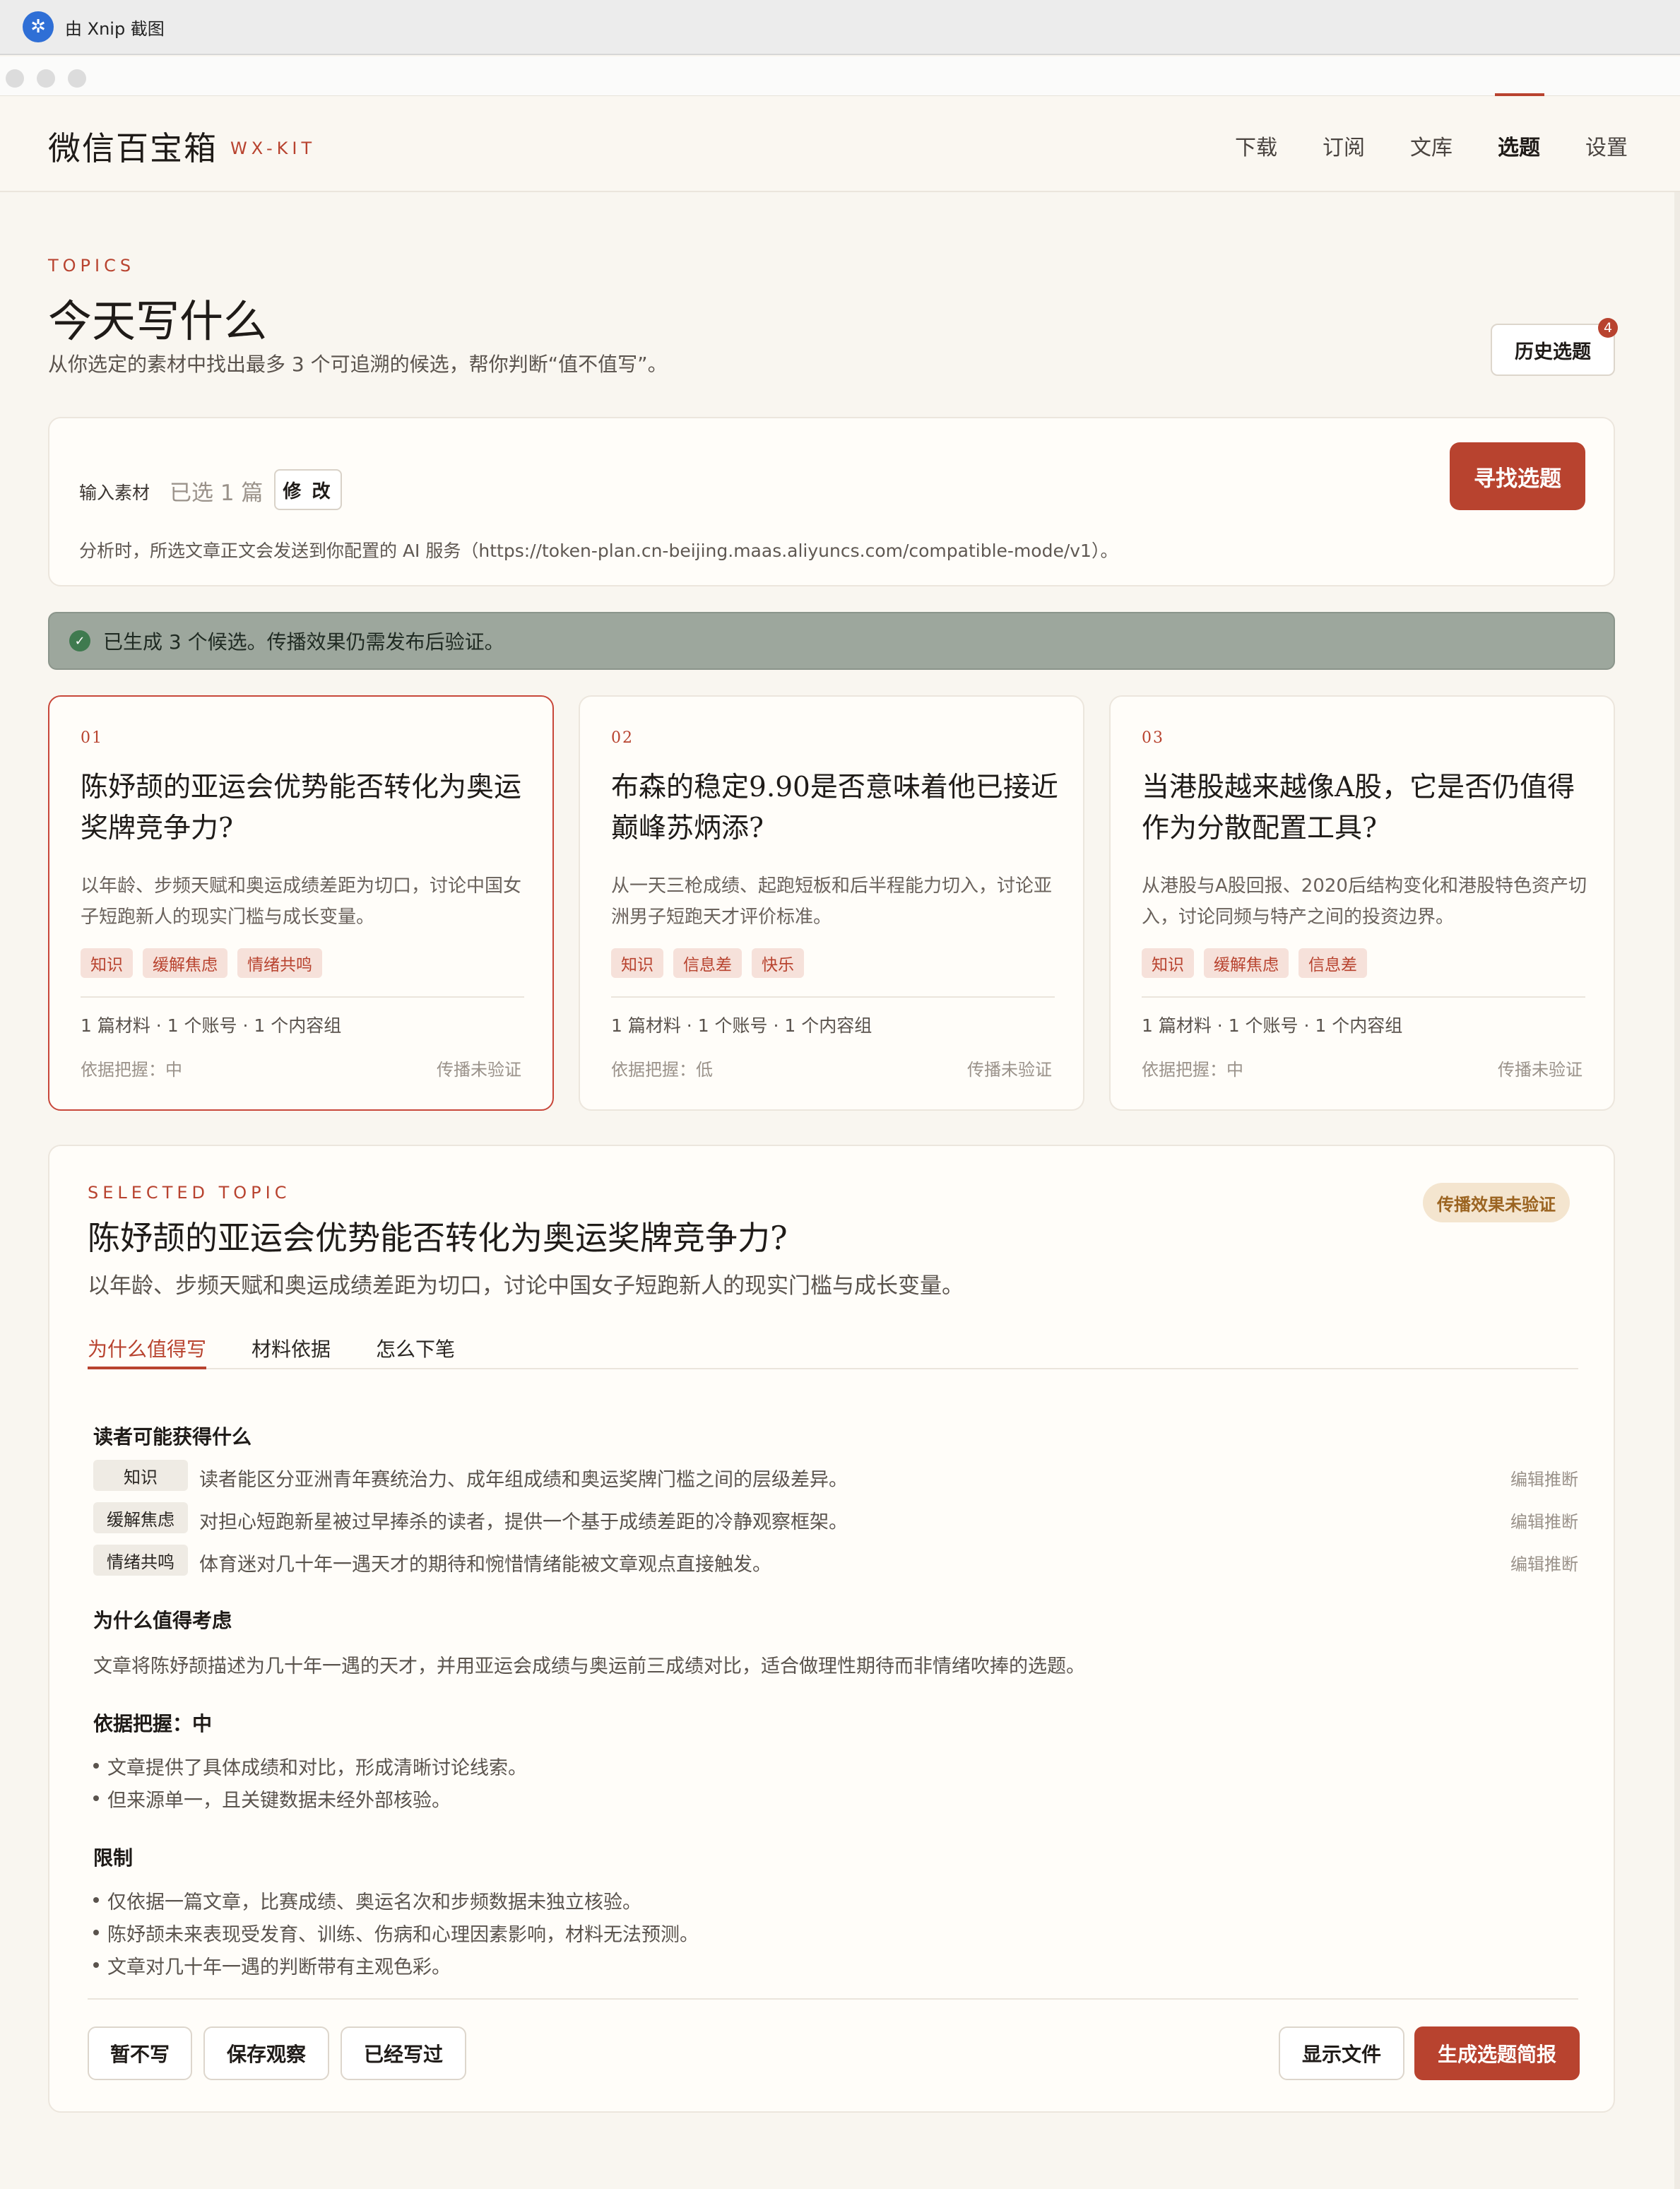 This screenshot has width=1680, height=2189. I want to click on topic-tags: 知识 缓解焦虑 情绪共鸣, so click(201, 963).